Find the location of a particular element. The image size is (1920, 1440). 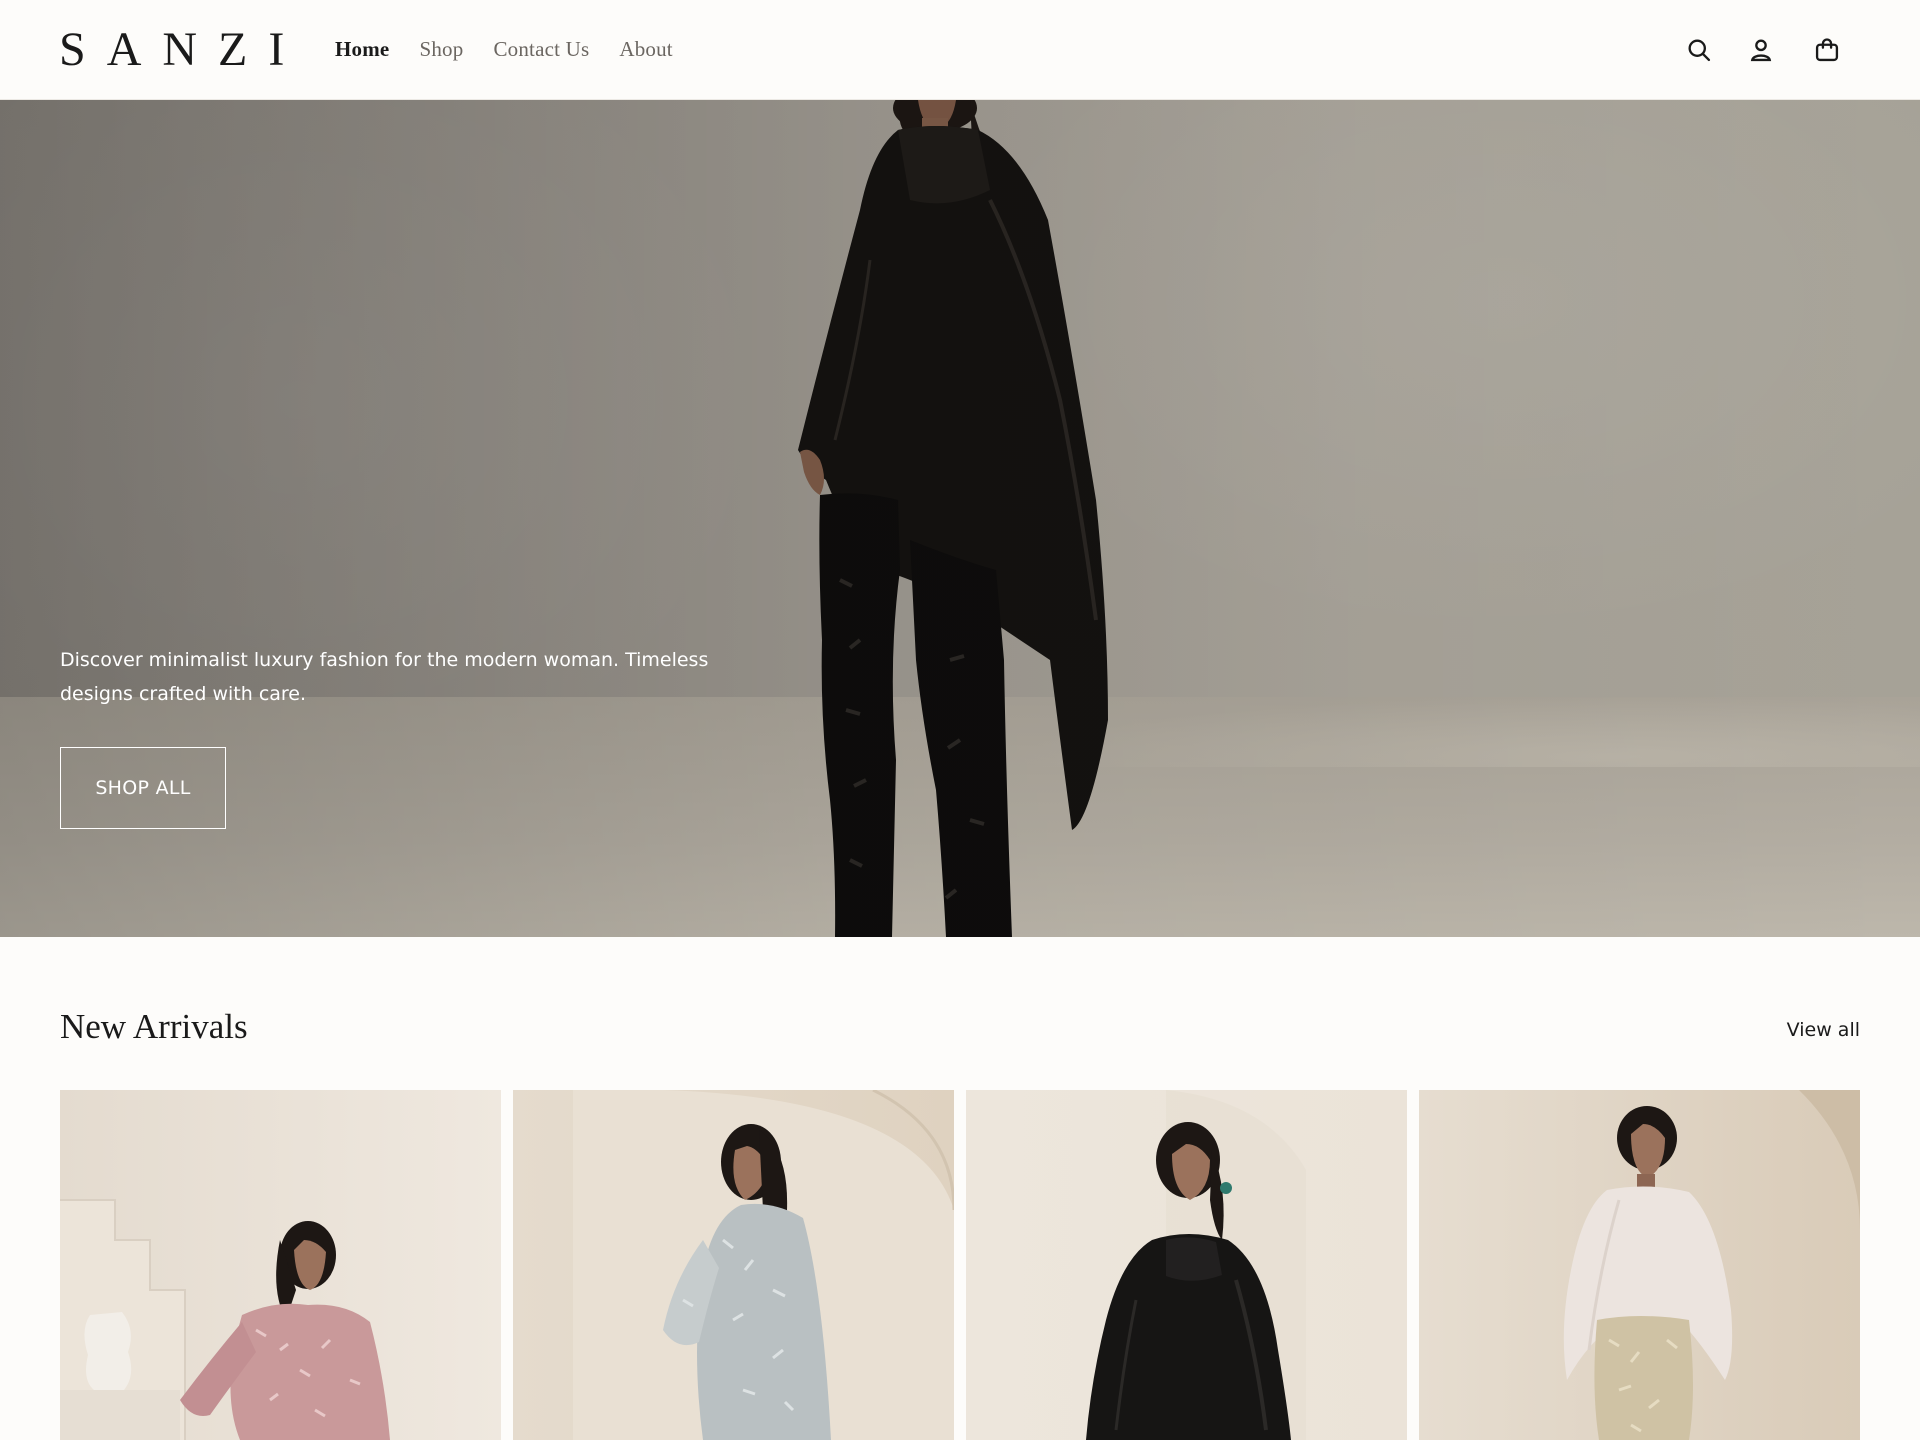

nav-item-about: About is located at coordinates (646, 49).